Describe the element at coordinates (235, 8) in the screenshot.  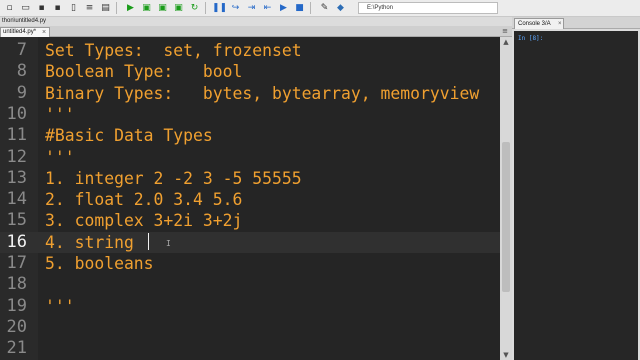
I see `step-icon: ↪` at that location.